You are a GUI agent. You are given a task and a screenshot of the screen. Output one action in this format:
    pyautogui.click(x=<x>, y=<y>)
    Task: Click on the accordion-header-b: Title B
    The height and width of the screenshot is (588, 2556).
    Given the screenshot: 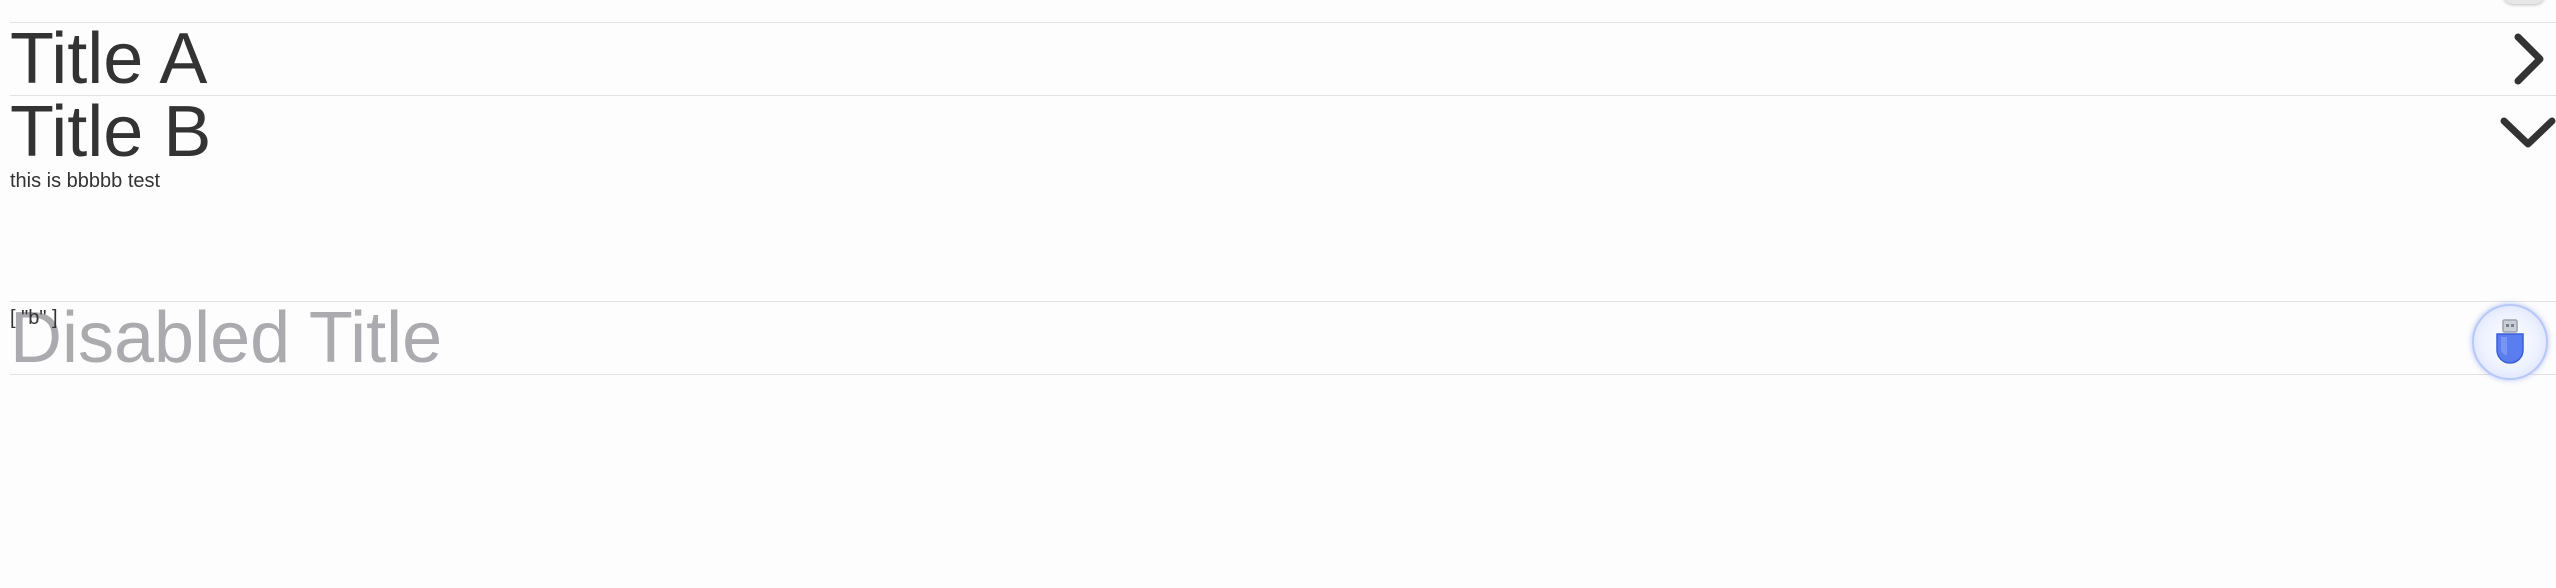 What is the action you would take?
    pyautogui.click(x=1283, y=132)
    